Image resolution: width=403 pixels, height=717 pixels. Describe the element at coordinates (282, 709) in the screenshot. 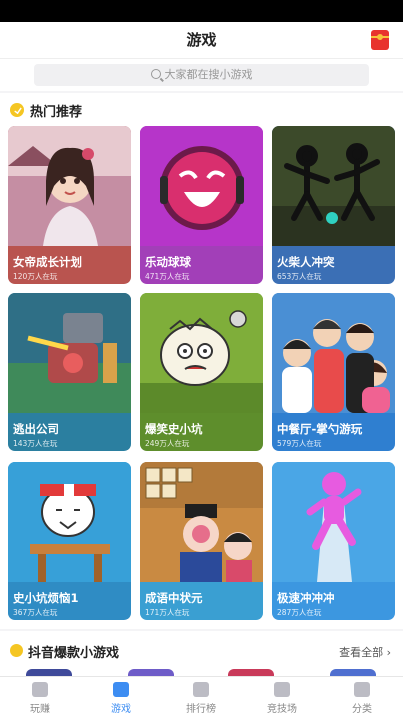

I see `tab-label: 竞技场` at that location.